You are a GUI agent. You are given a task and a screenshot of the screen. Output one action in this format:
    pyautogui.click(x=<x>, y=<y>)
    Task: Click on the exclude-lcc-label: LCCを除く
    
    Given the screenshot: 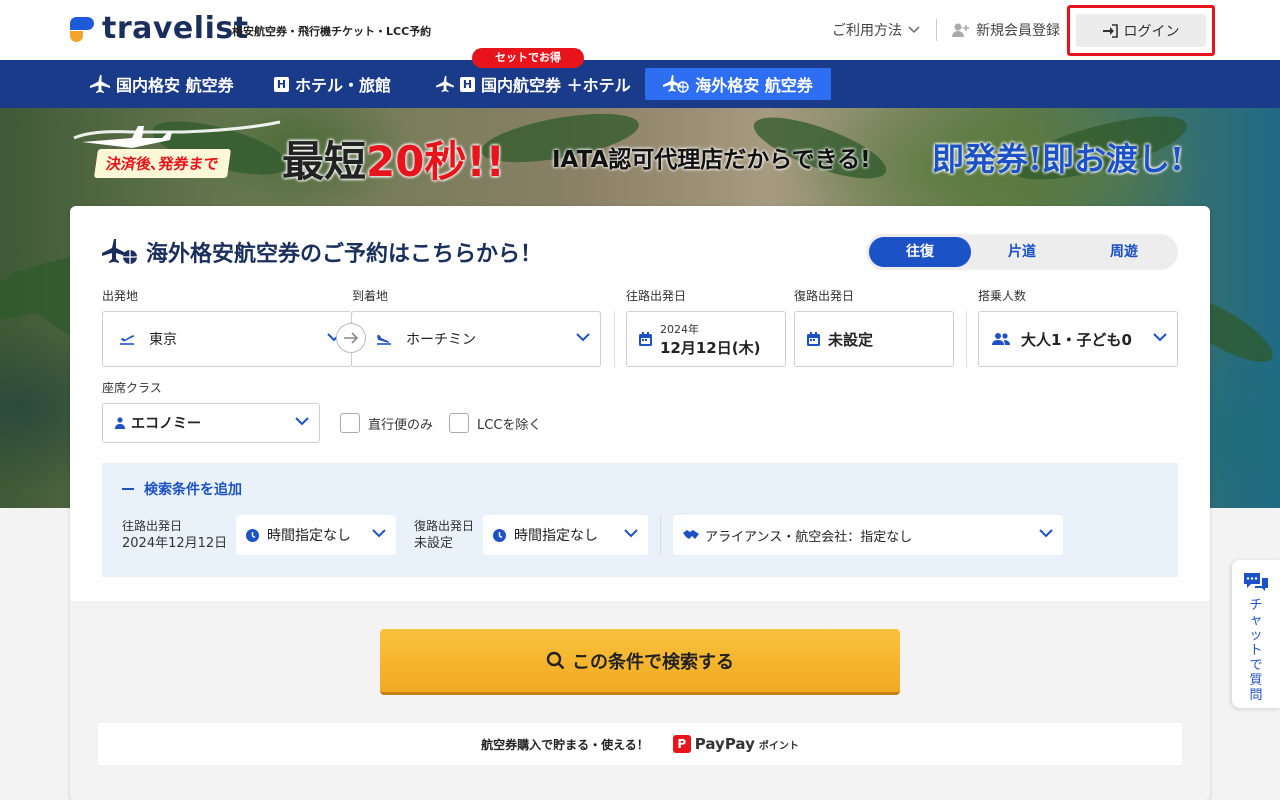 What is the action you would take?
    pyautogui.click(x=509, y=425)
    